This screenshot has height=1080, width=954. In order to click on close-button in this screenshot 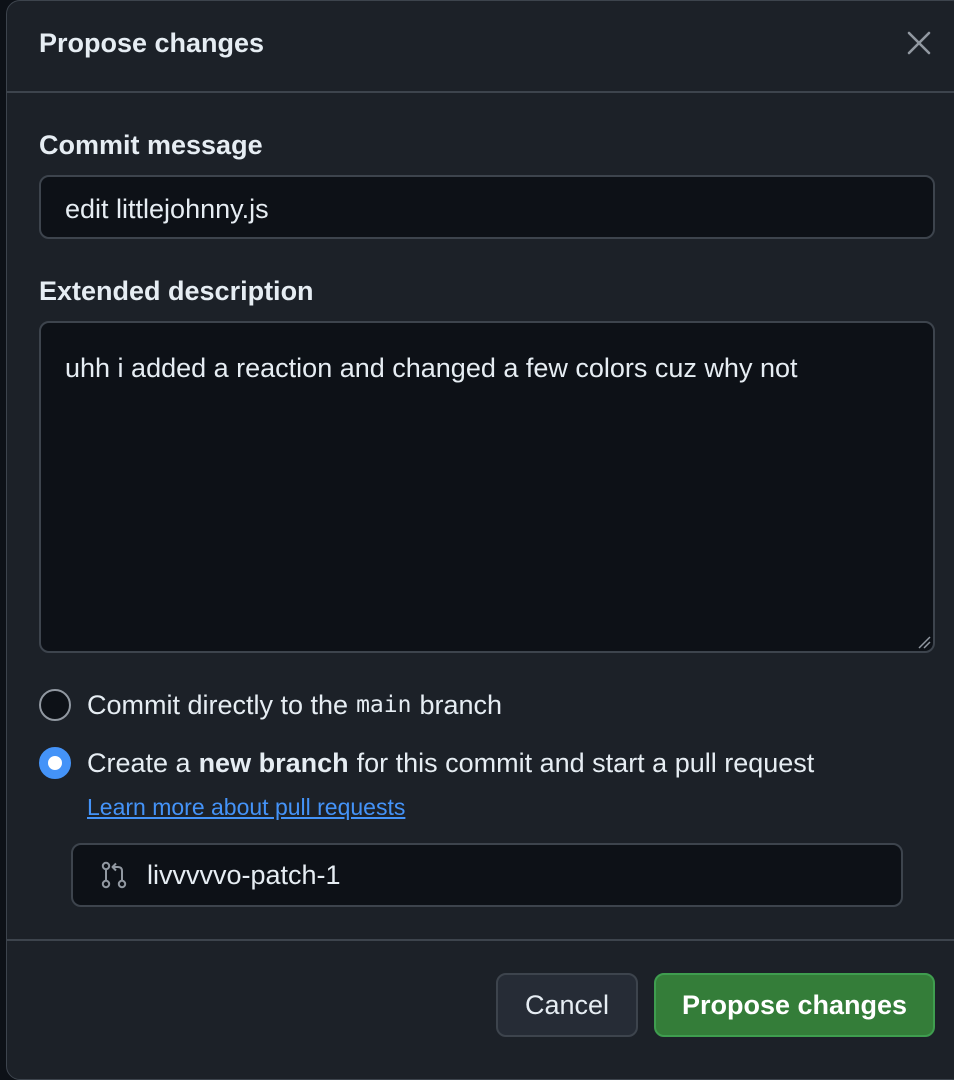, I will do `click(919, 43)`.